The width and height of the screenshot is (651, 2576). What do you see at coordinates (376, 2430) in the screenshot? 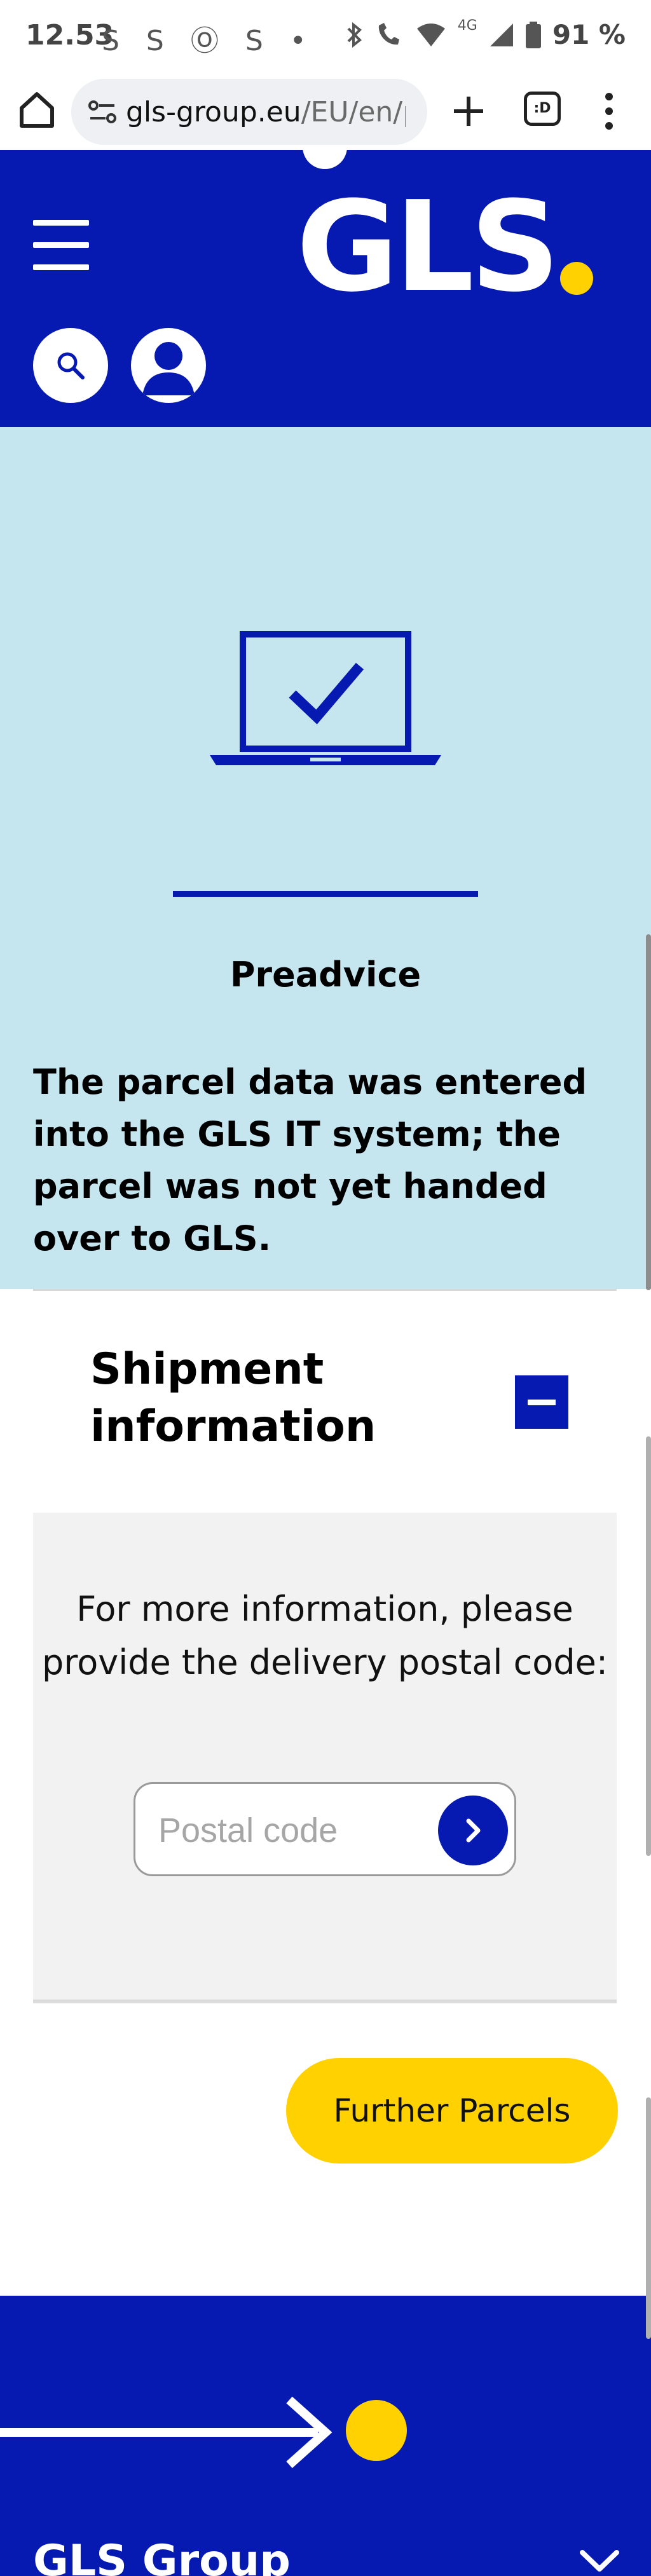
I see `footer-dot` at bounding box center [376, 2430].